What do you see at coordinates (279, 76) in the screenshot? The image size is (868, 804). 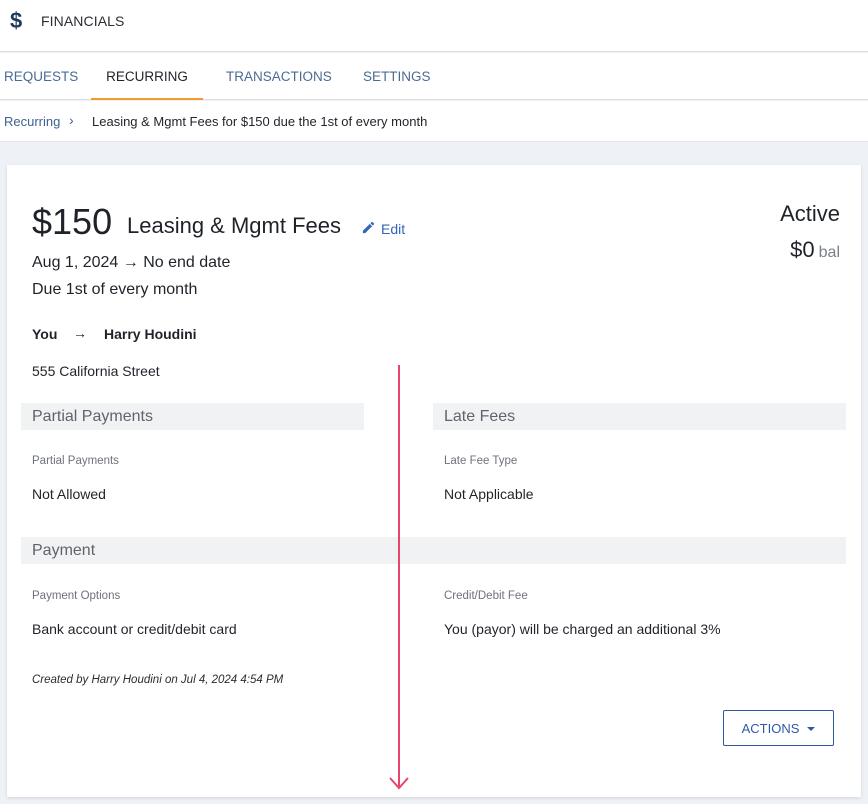 I see `tab-transactions: TRANSACTIONS` at bounding box center [279, 76].